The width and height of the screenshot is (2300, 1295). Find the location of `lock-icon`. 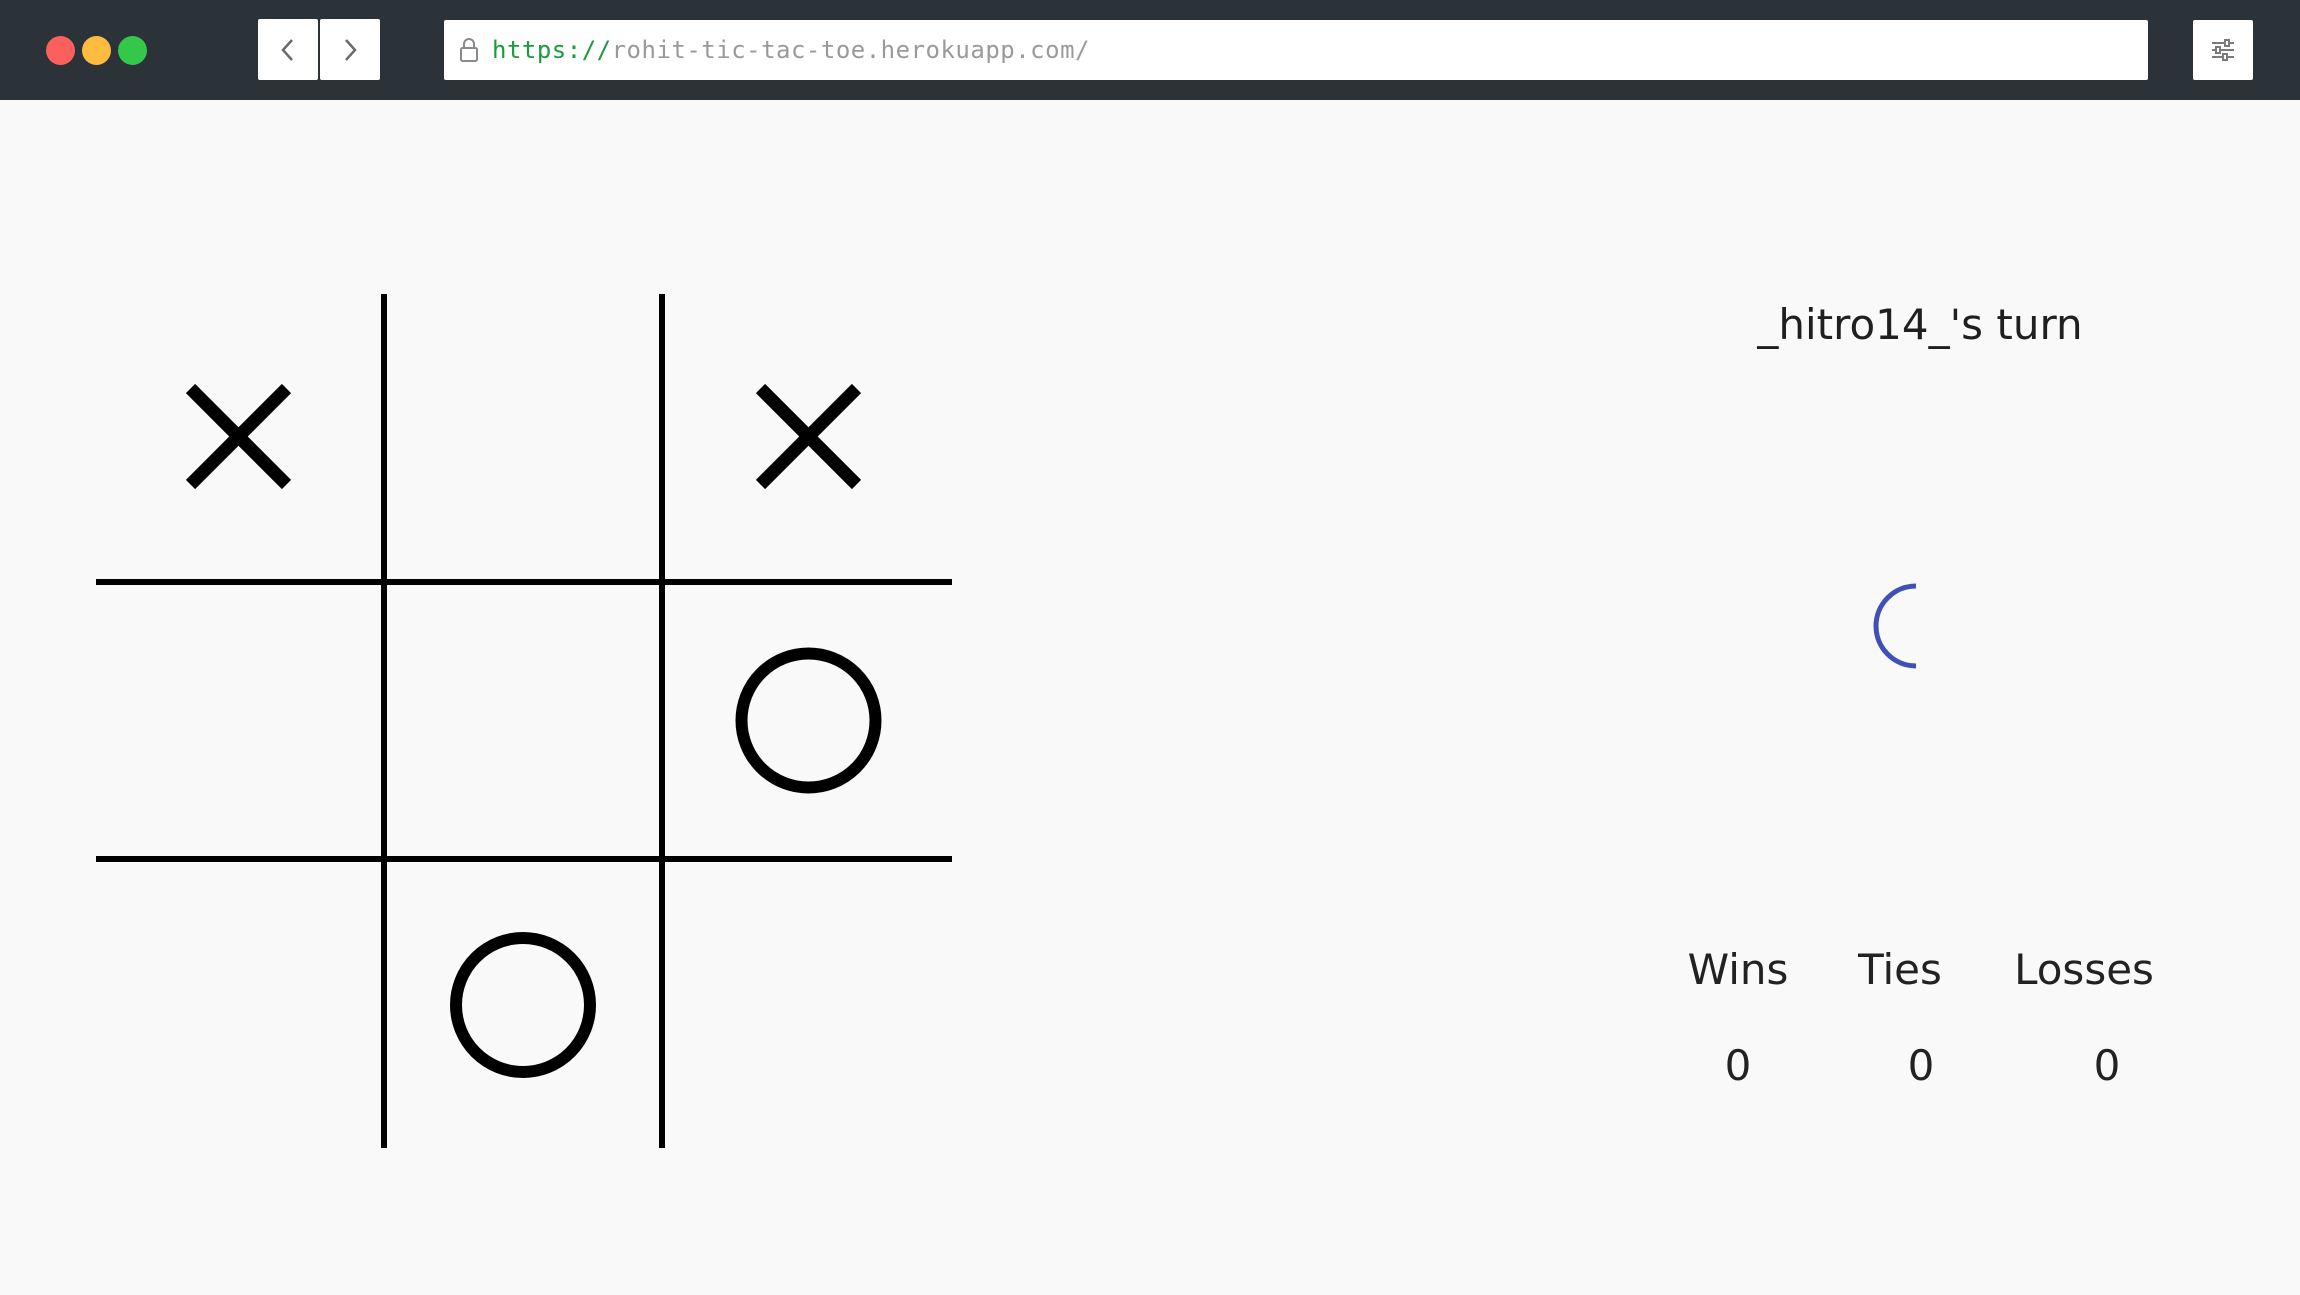

lock-icon is located at coordinates (470, 50).